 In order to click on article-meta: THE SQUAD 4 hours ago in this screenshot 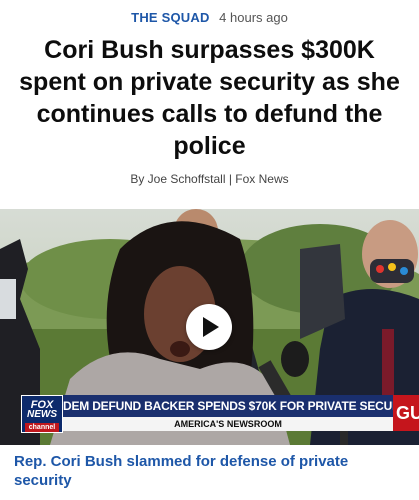, I will do `click(209, 18)`.